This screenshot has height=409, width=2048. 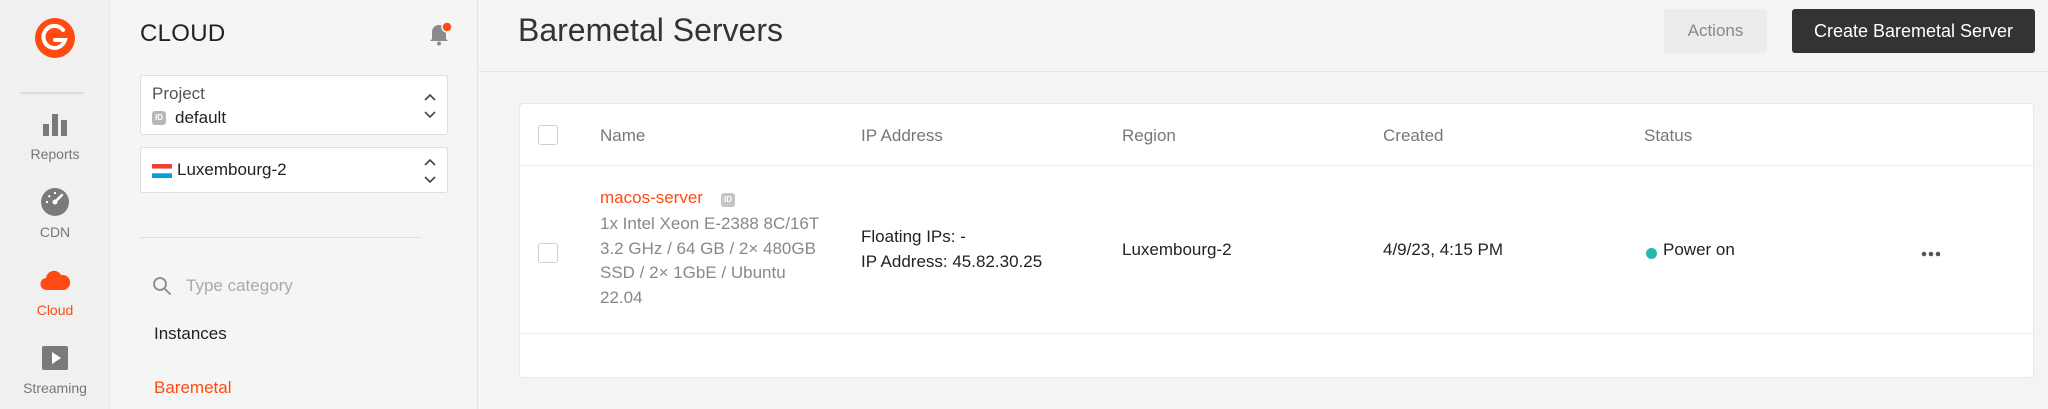 What do you see at coordinates (162, 286) in the screenshot?
I see `search-icon` at bounding box center [162, 286].